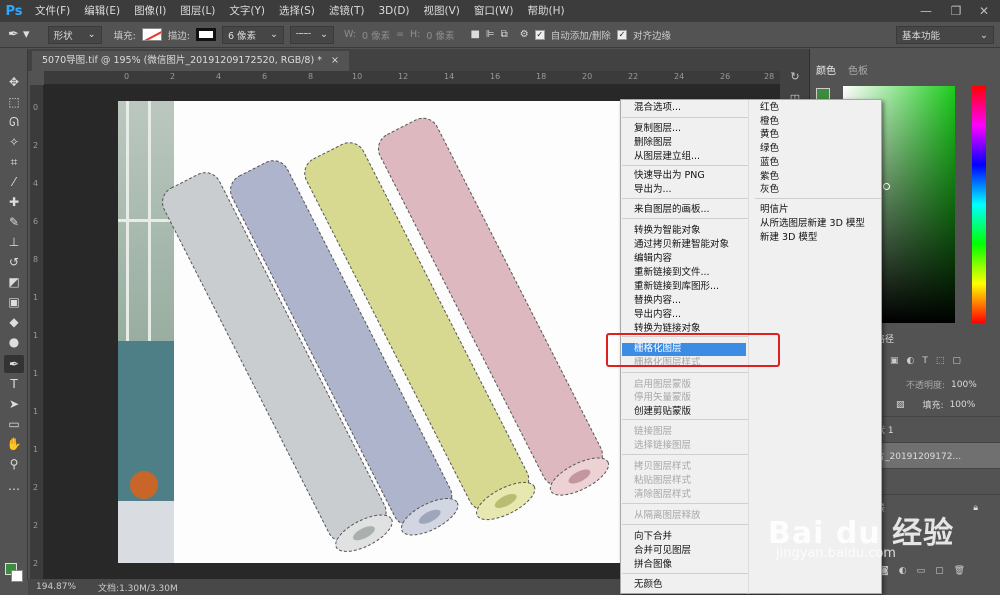 The height and width of the screenshot is (595, 1000). What do you see at coordinates (442, 11) in the screenshot?
I see `menu-view: 视图(V)` at bounding box center [442, 11].